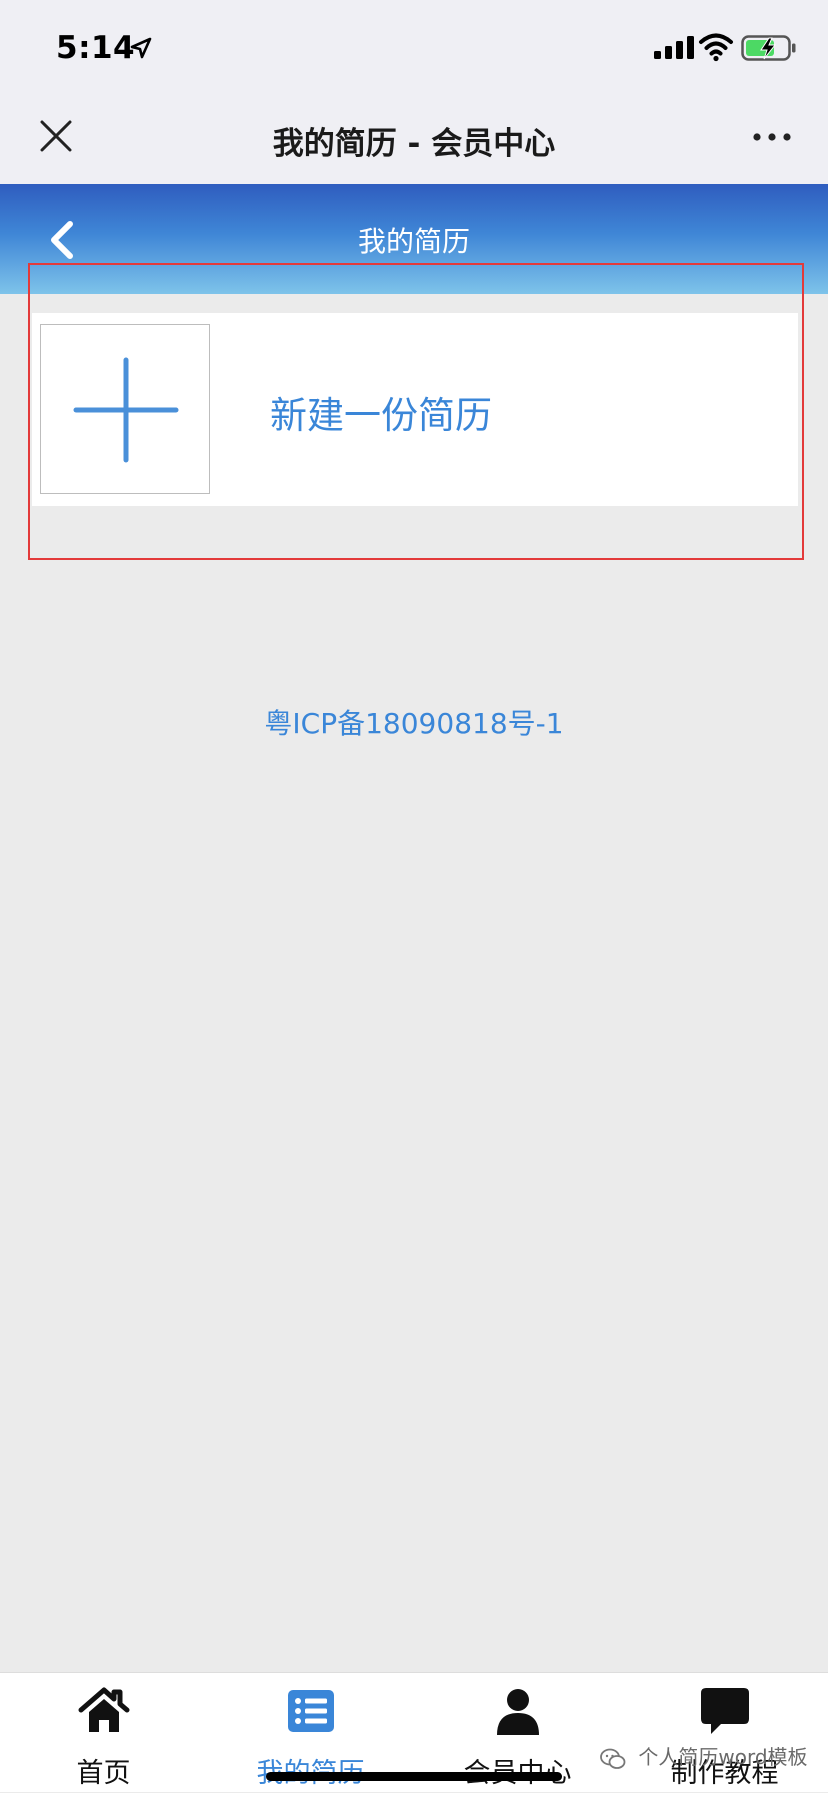  I want to click on battery-charging-icon, so click(768, 48).